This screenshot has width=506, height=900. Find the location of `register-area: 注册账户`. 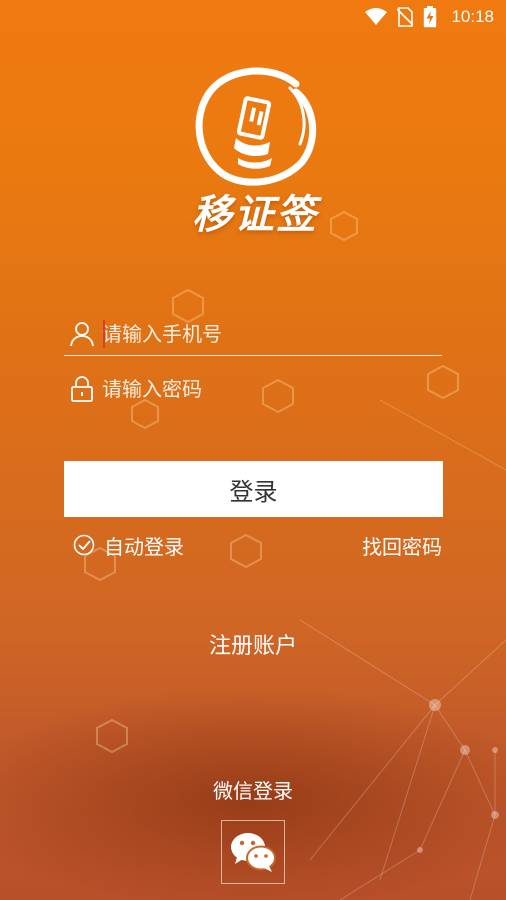

register-area: 注册账户 is located at coordinates (253, 644).